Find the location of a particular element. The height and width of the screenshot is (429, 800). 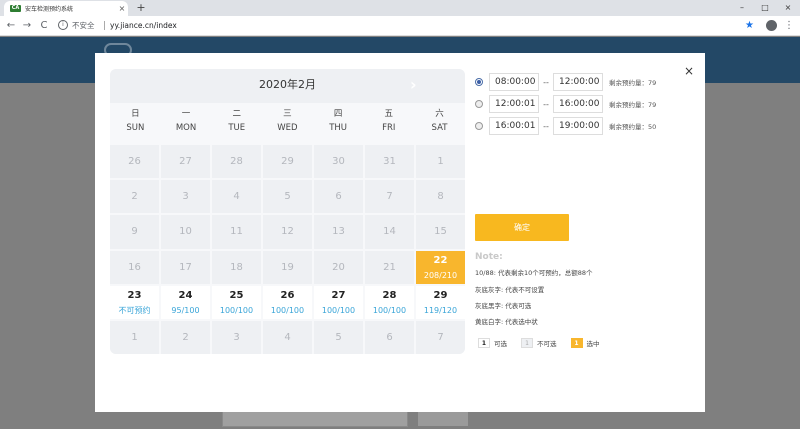

legend-swatch-available: 1 is located at coordinates (484, 343).